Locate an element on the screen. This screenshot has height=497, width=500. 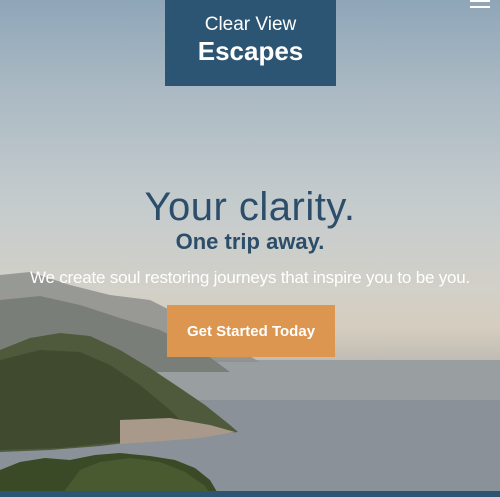
bottom-section-edge is located at coordinates (250, 494).